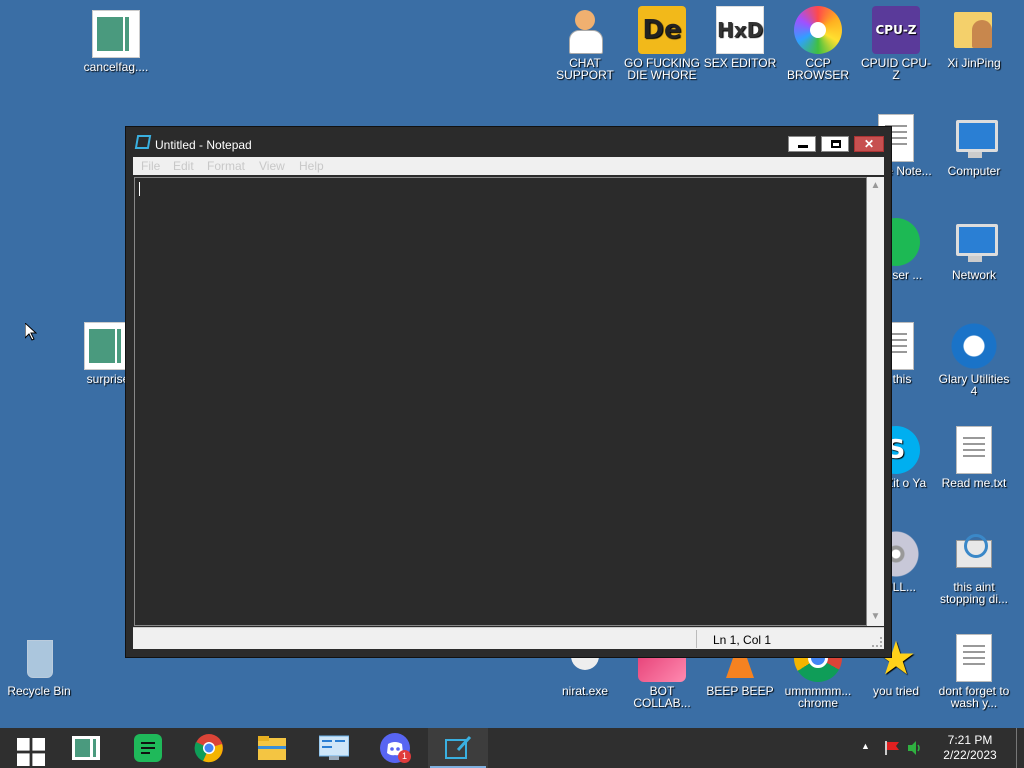  I want to click on cpu-z-icon: CPU-Z, so click(896, 30).